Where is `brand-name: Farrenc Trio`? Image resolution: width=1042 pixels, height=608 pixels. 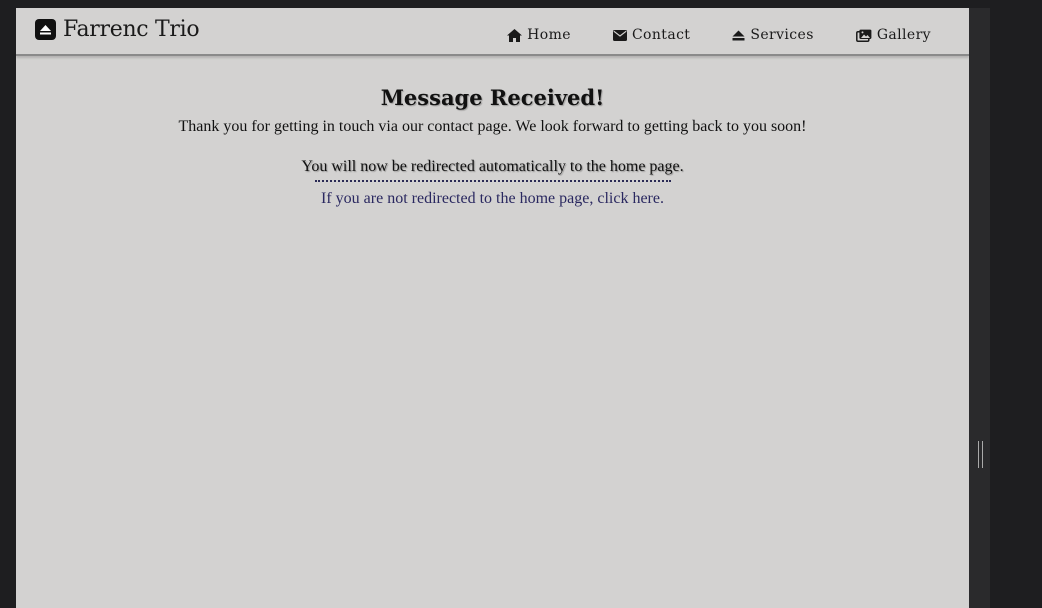 brand-name: Farrenc Trio is located at coordinates (131, 29).